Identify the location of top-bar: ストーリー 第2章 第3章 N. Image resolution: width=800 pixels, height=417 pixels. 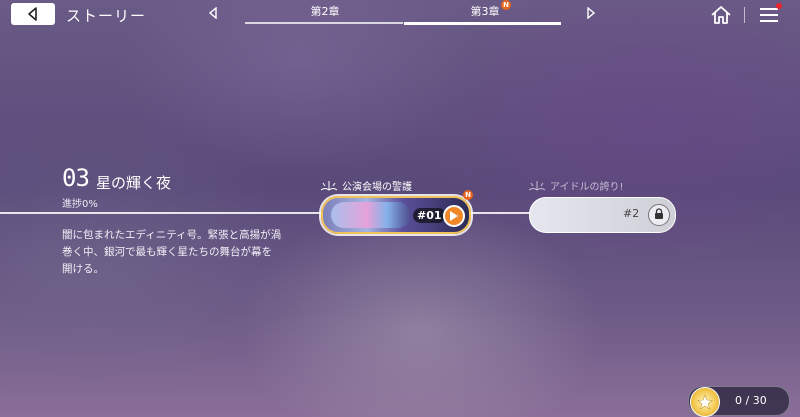
(400, 15).